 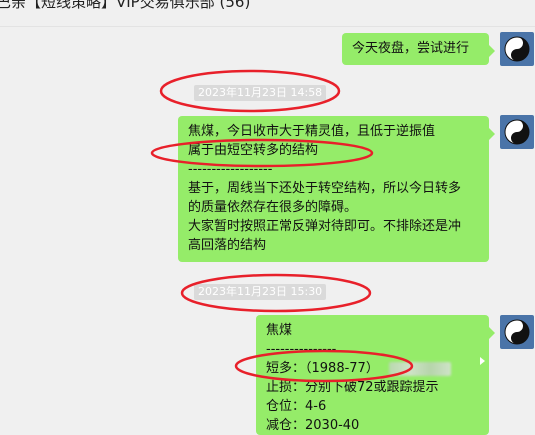 I want to click on timestamp: 2023年11月23日 15:30, so click(x=260, y=292).